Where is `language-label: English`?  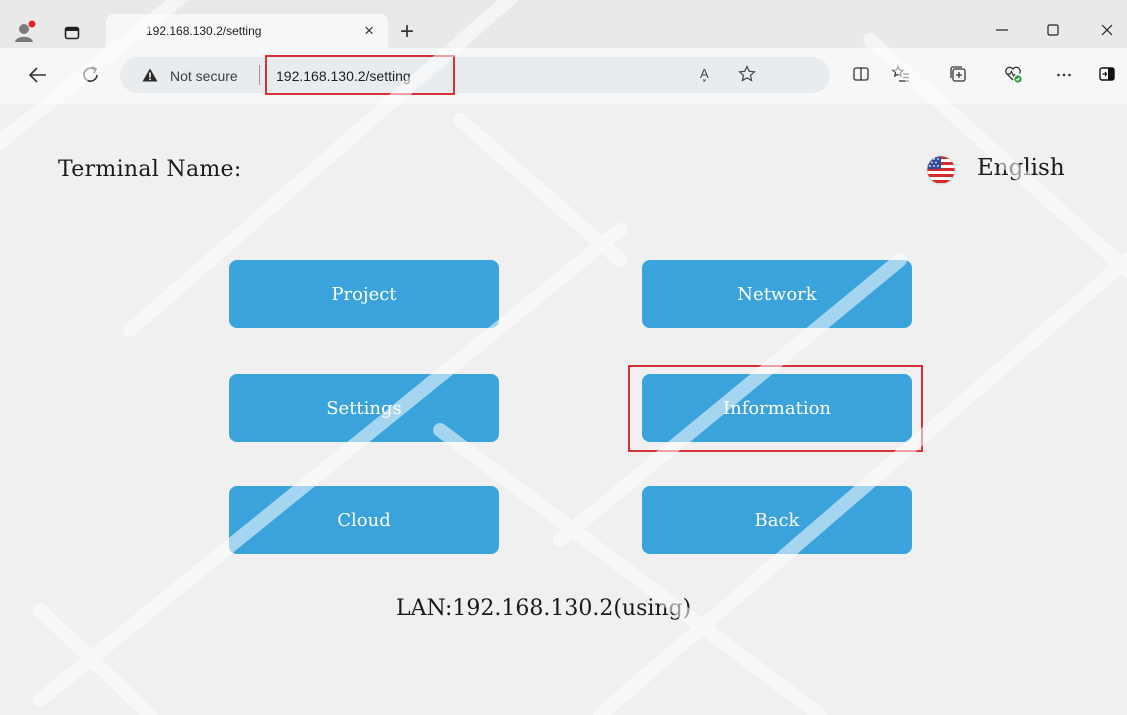 language-label: English is located at coordinates (1021, 168).